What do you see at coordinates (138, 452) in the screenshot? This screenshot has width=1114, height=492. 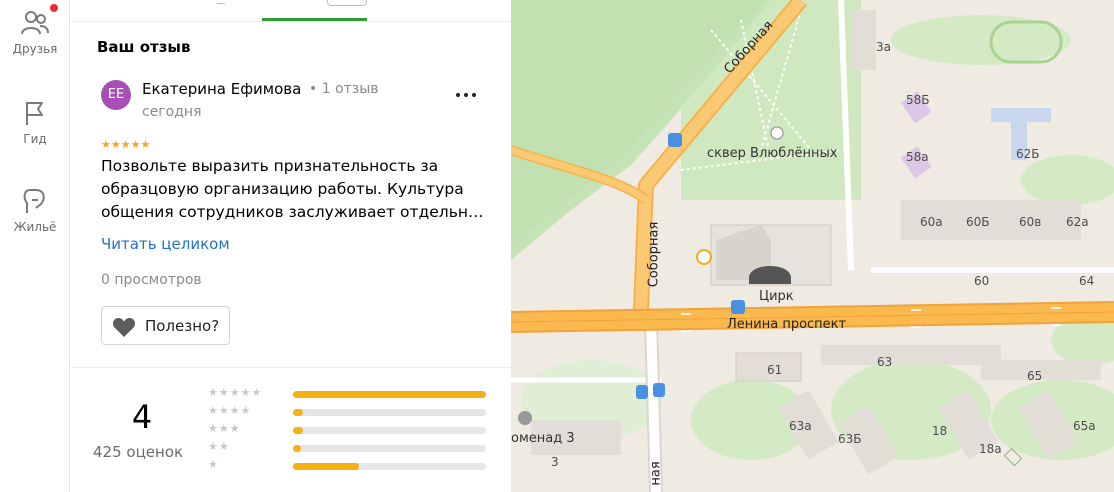 I see `rating-count: 425 оценок` at bounding box center [138, 452].